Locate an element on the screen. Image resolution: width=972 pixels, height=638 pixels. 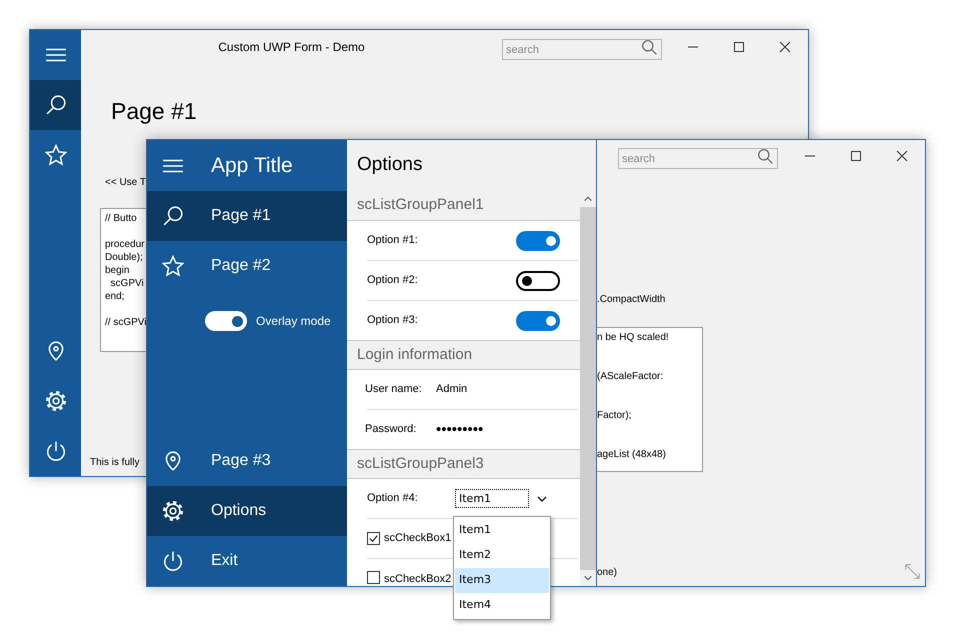
field-label: User name: is located at coordinates (394, 390).